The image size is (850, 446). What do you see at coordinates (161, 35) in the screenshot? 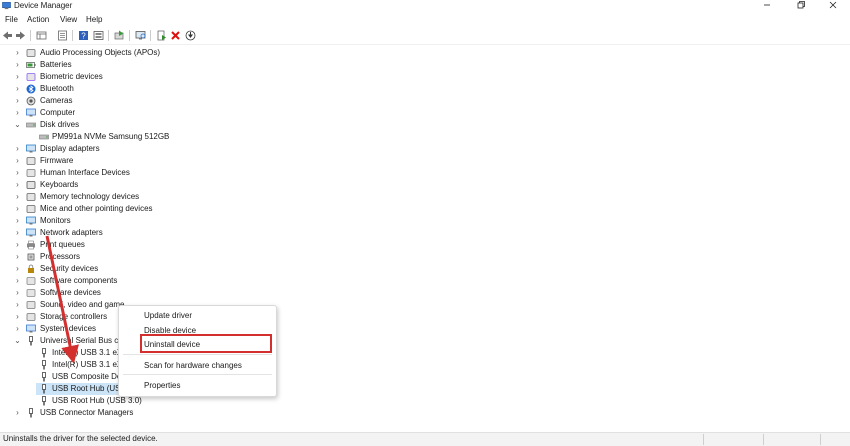
I see `add-icon` at bounding box center [161, 35].